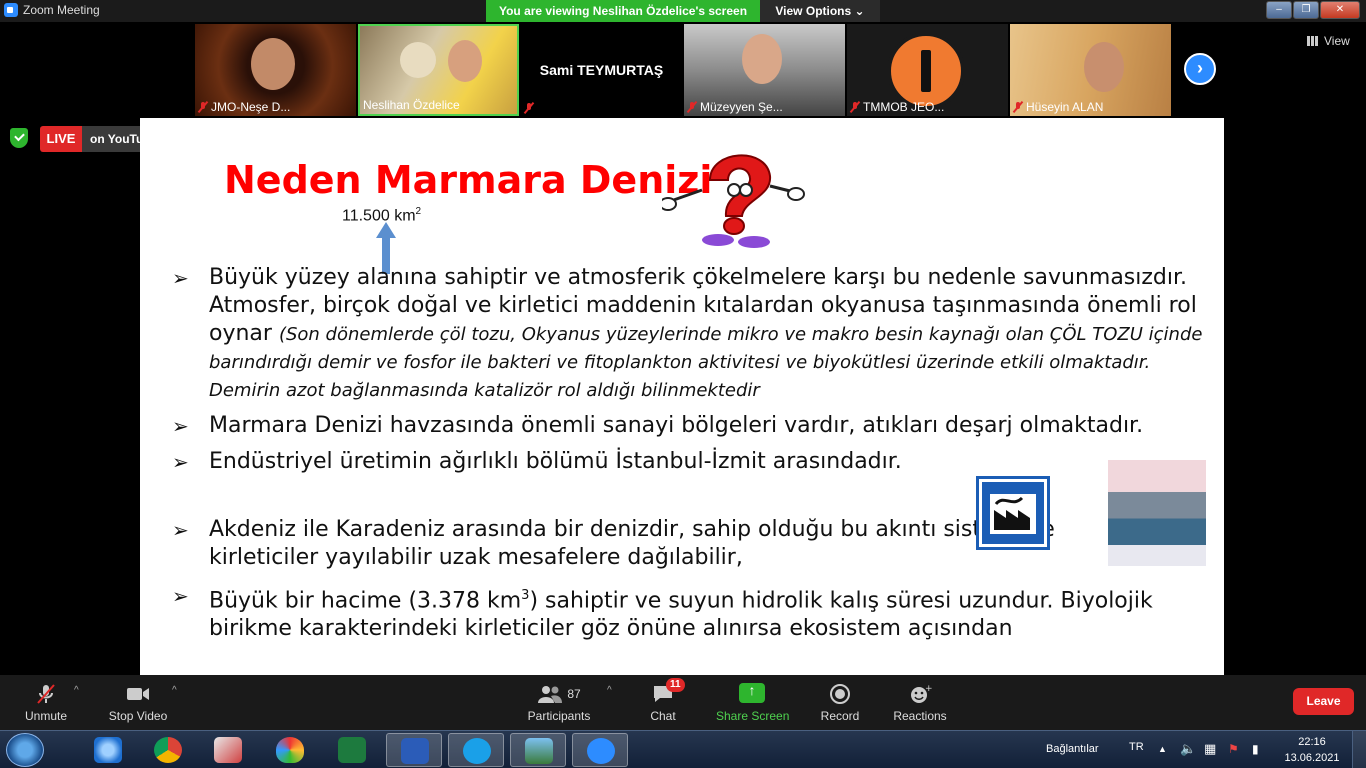 This screenshot has height=768, width=1366. Describe the element at coordinates (1200, 69) in the screenshot. I see `next-page-arrow-icon: ›` at that location.